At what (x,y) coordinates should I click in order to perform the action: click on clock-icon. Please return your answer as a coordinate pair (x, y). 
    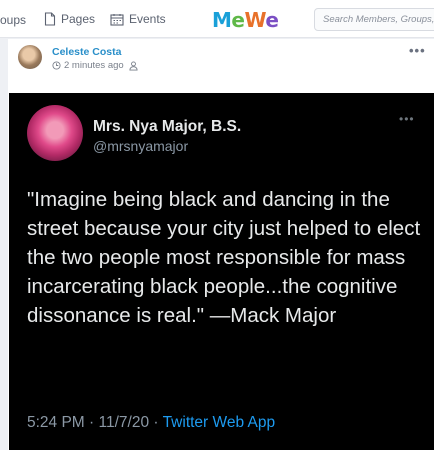
    Looking at the image, I should click on (56, 65).